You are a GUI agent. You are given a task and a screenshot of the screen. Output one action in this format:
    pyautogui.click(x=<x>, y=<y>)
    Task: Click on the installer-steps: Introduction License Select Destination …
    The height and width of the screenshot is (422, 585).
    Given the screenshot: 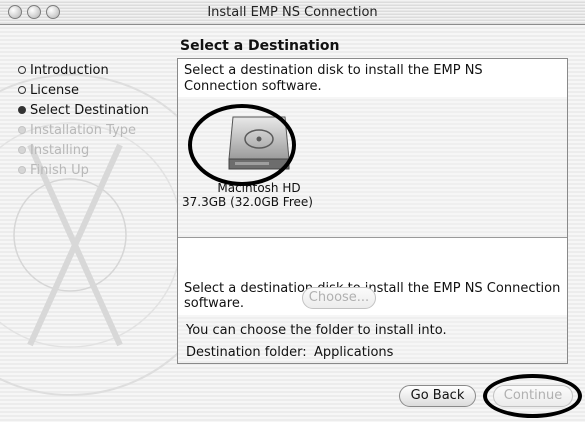 What is the action you would take?
    pyautogui.click(x=98, y=120)
    